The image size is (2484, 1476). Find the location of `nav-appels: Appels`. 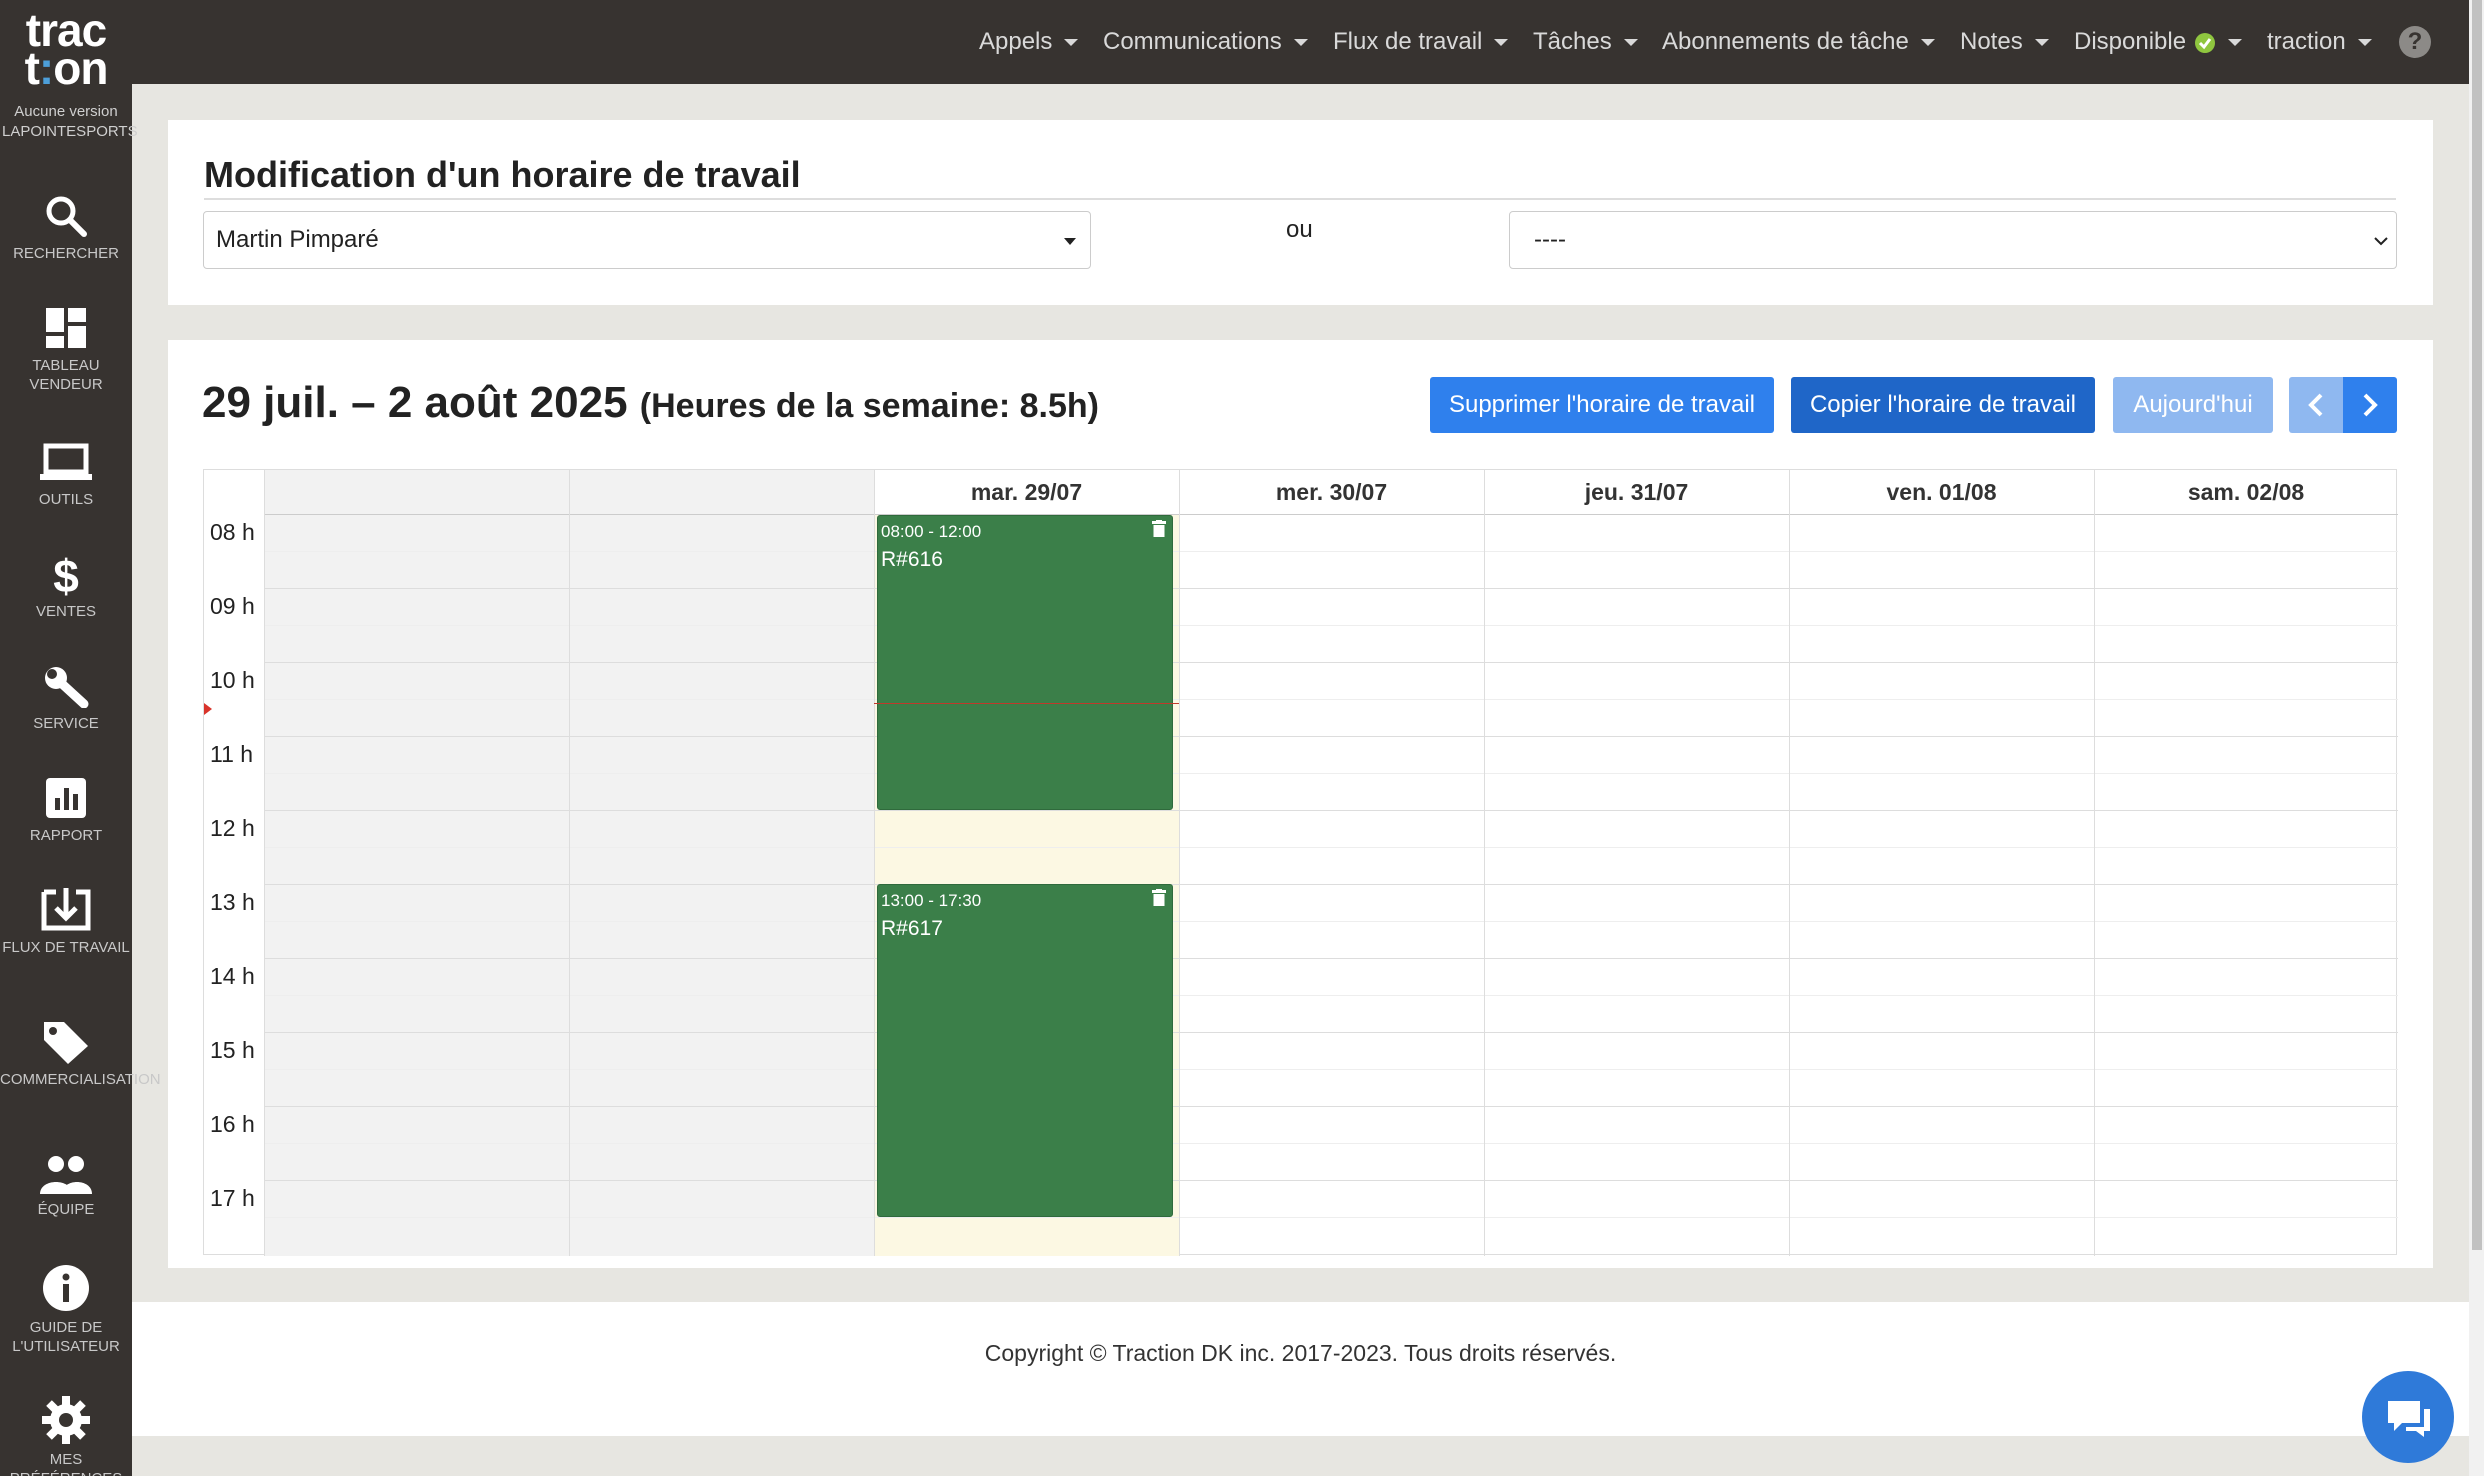

nav-appels: Appels is located at coordinates (1029, 42).